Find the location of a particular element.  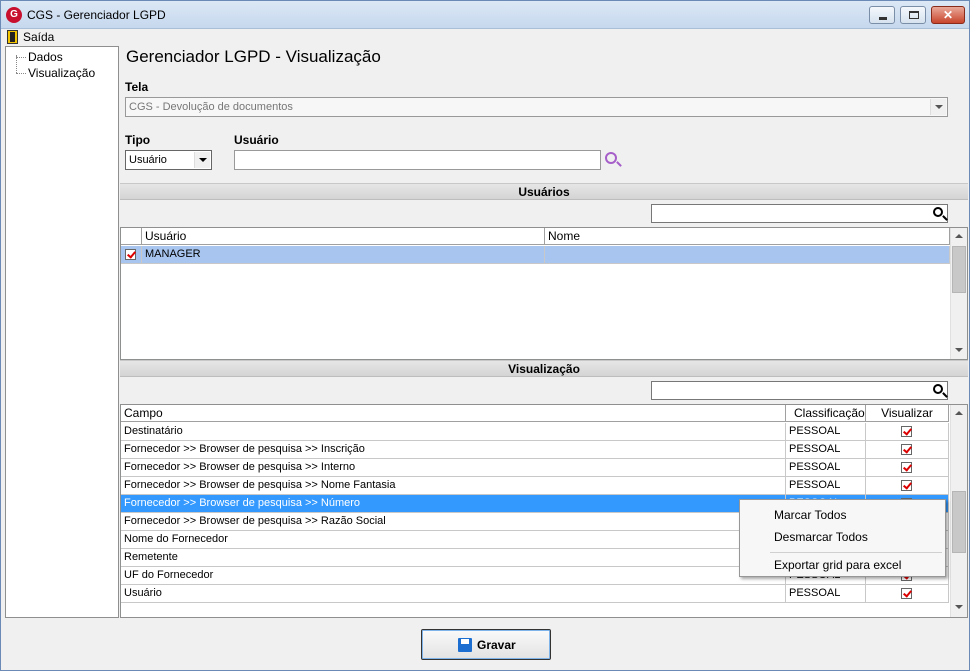

navigation-tree: Dados Visualização is located at coordinates (62, 332).